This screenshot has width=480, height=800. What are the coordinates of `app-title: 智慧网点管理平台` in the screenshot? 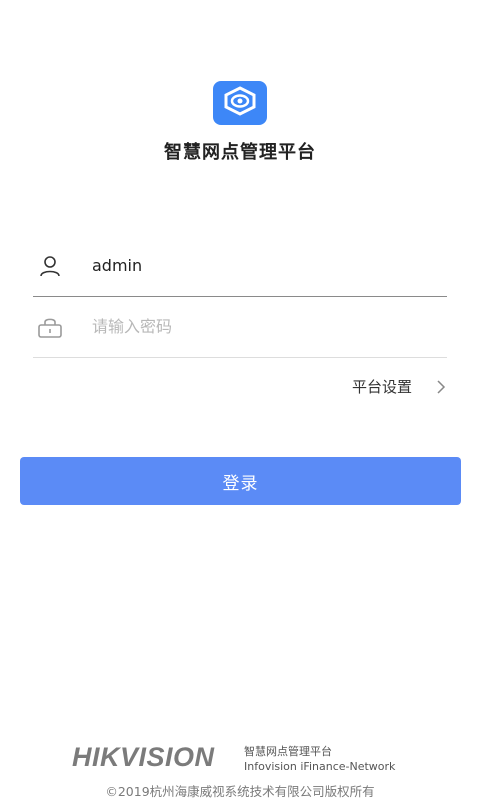 It's located at (240, 152).